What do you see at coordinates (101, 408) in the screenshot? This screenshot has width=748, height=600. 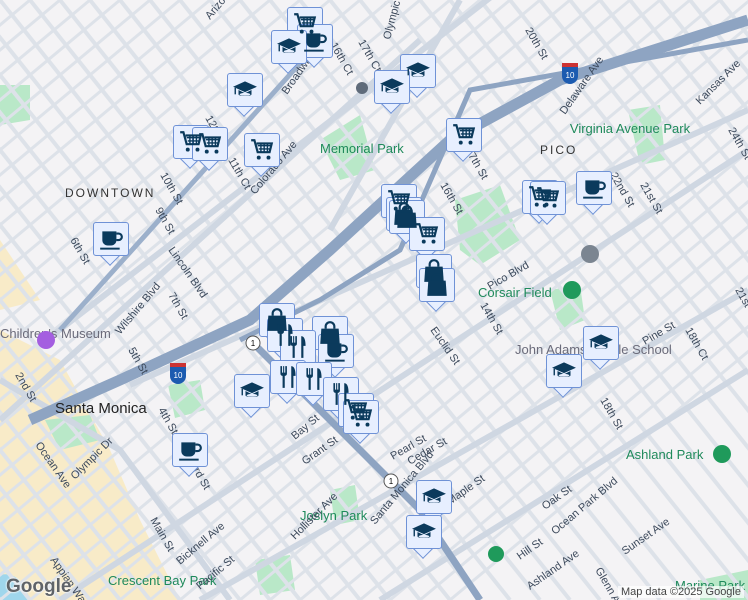 I see `city-label: Santa Monica` at bounding box center [101, 408].